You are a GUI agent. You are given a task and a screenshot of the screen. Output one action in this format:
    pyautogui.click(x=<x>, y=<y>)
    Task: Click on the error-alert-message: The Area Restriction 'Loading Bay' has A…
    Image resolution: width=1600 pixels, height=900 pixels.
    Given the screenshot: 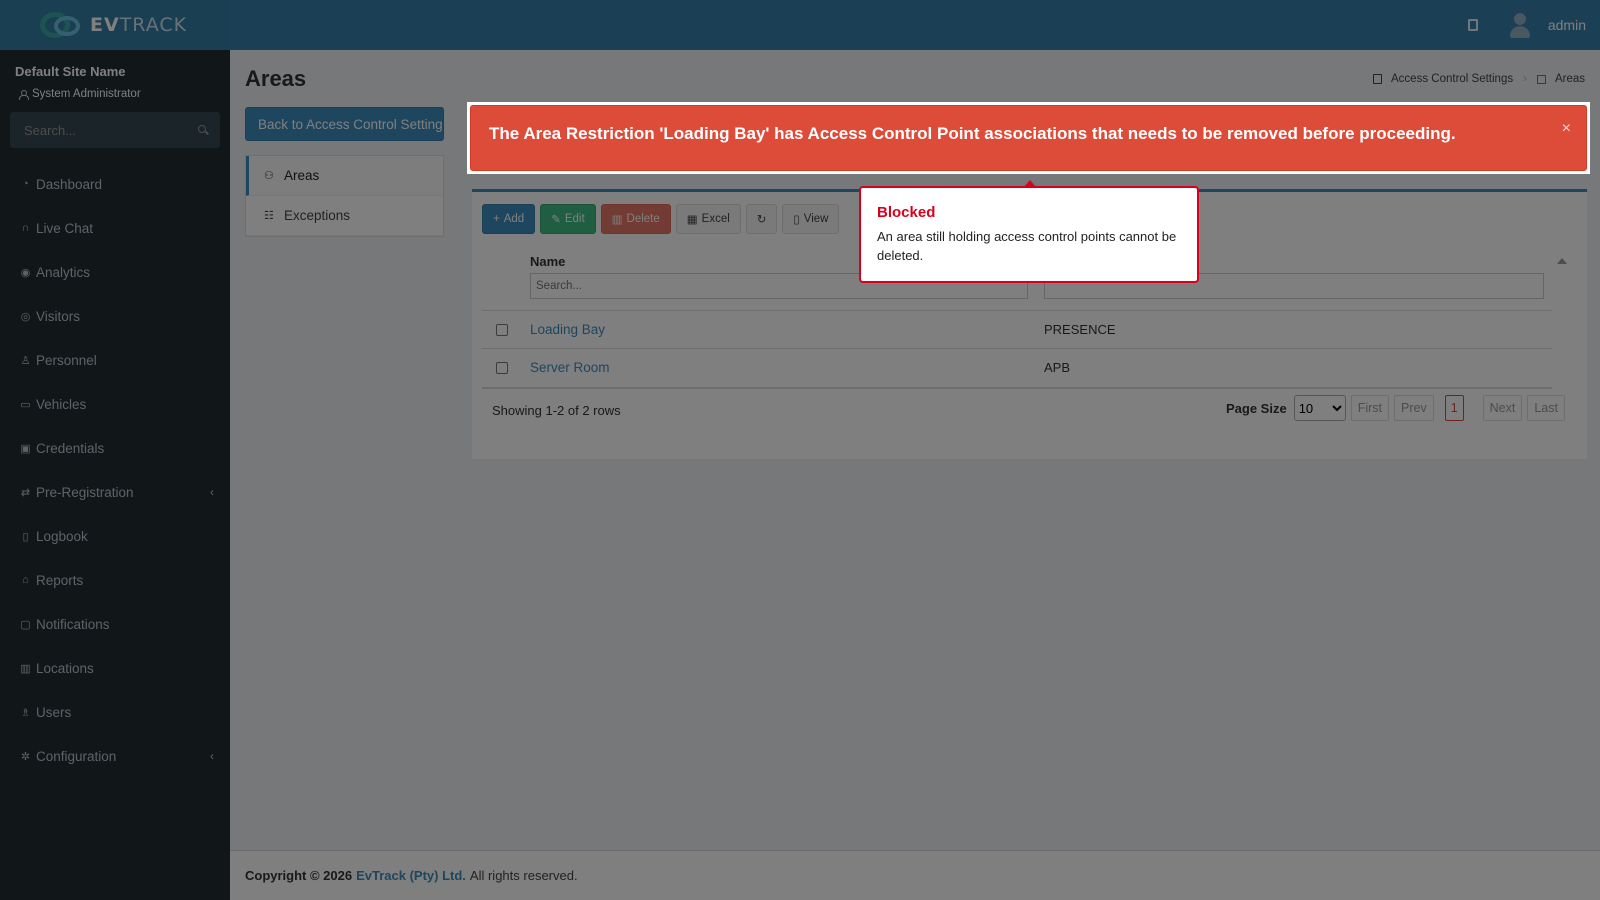 What is the action you would take?
    pyautogui.click(x=972, y=133)
    